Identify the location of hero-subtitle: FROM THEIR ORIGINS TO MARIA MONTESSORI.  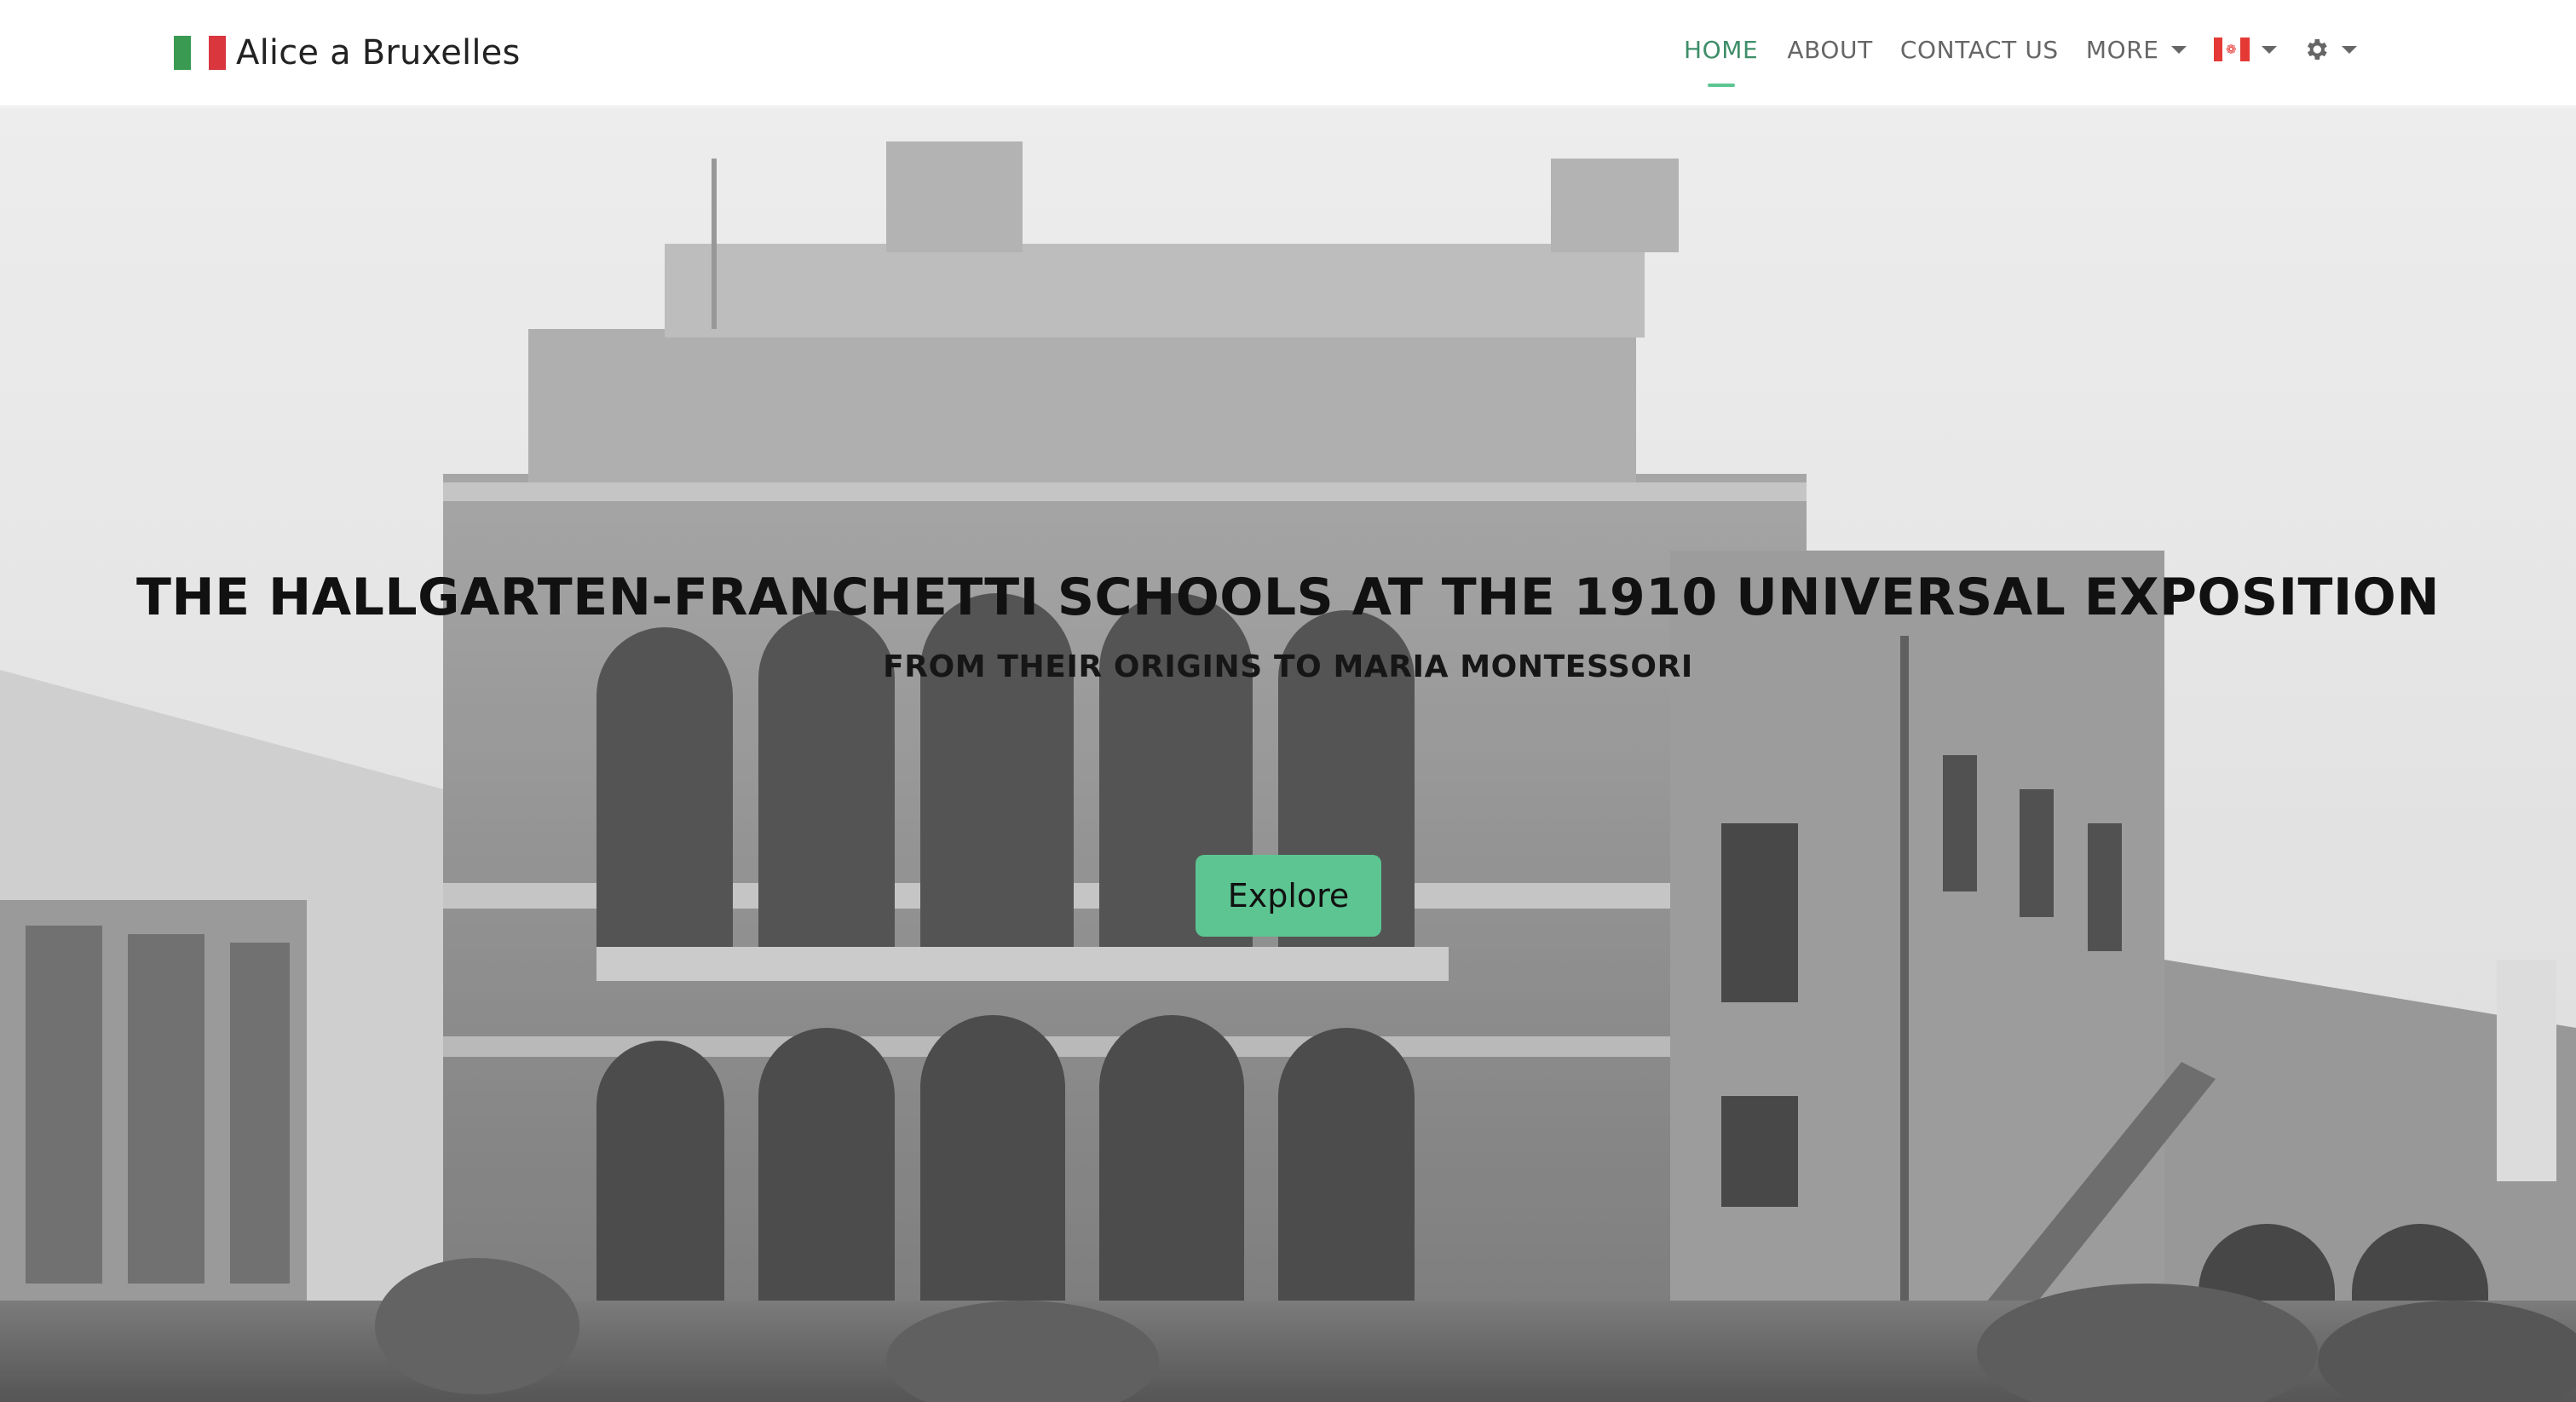
(1288, 666).